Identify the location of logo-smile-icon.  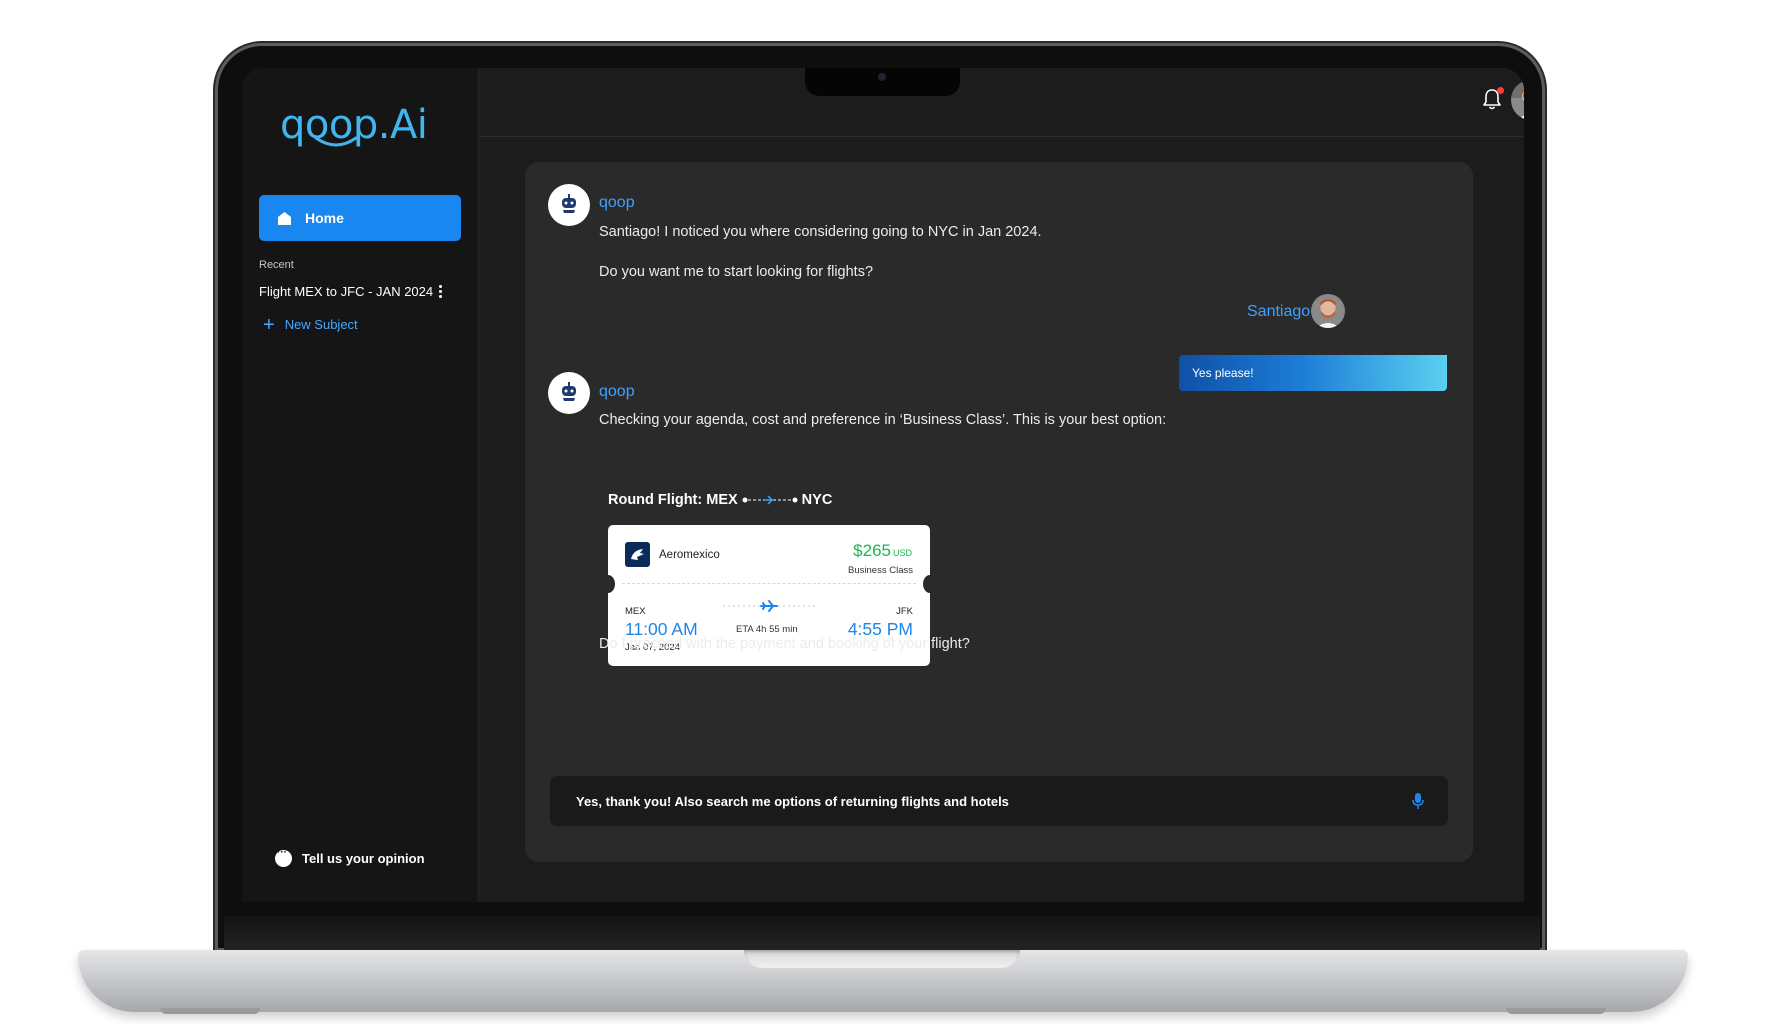
(336, 141).